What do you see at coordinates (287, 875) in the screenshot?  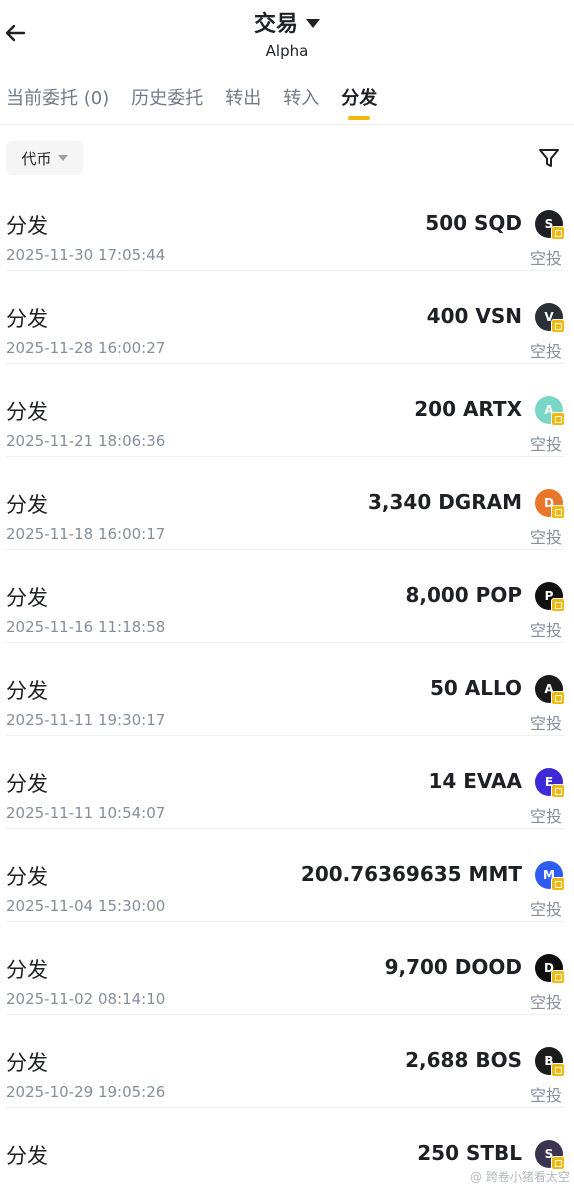 I see `list-item: 分发 2025-11-04 15:30:00 200.76369635 MMT 空投 M` at bounding box center [287, 875].